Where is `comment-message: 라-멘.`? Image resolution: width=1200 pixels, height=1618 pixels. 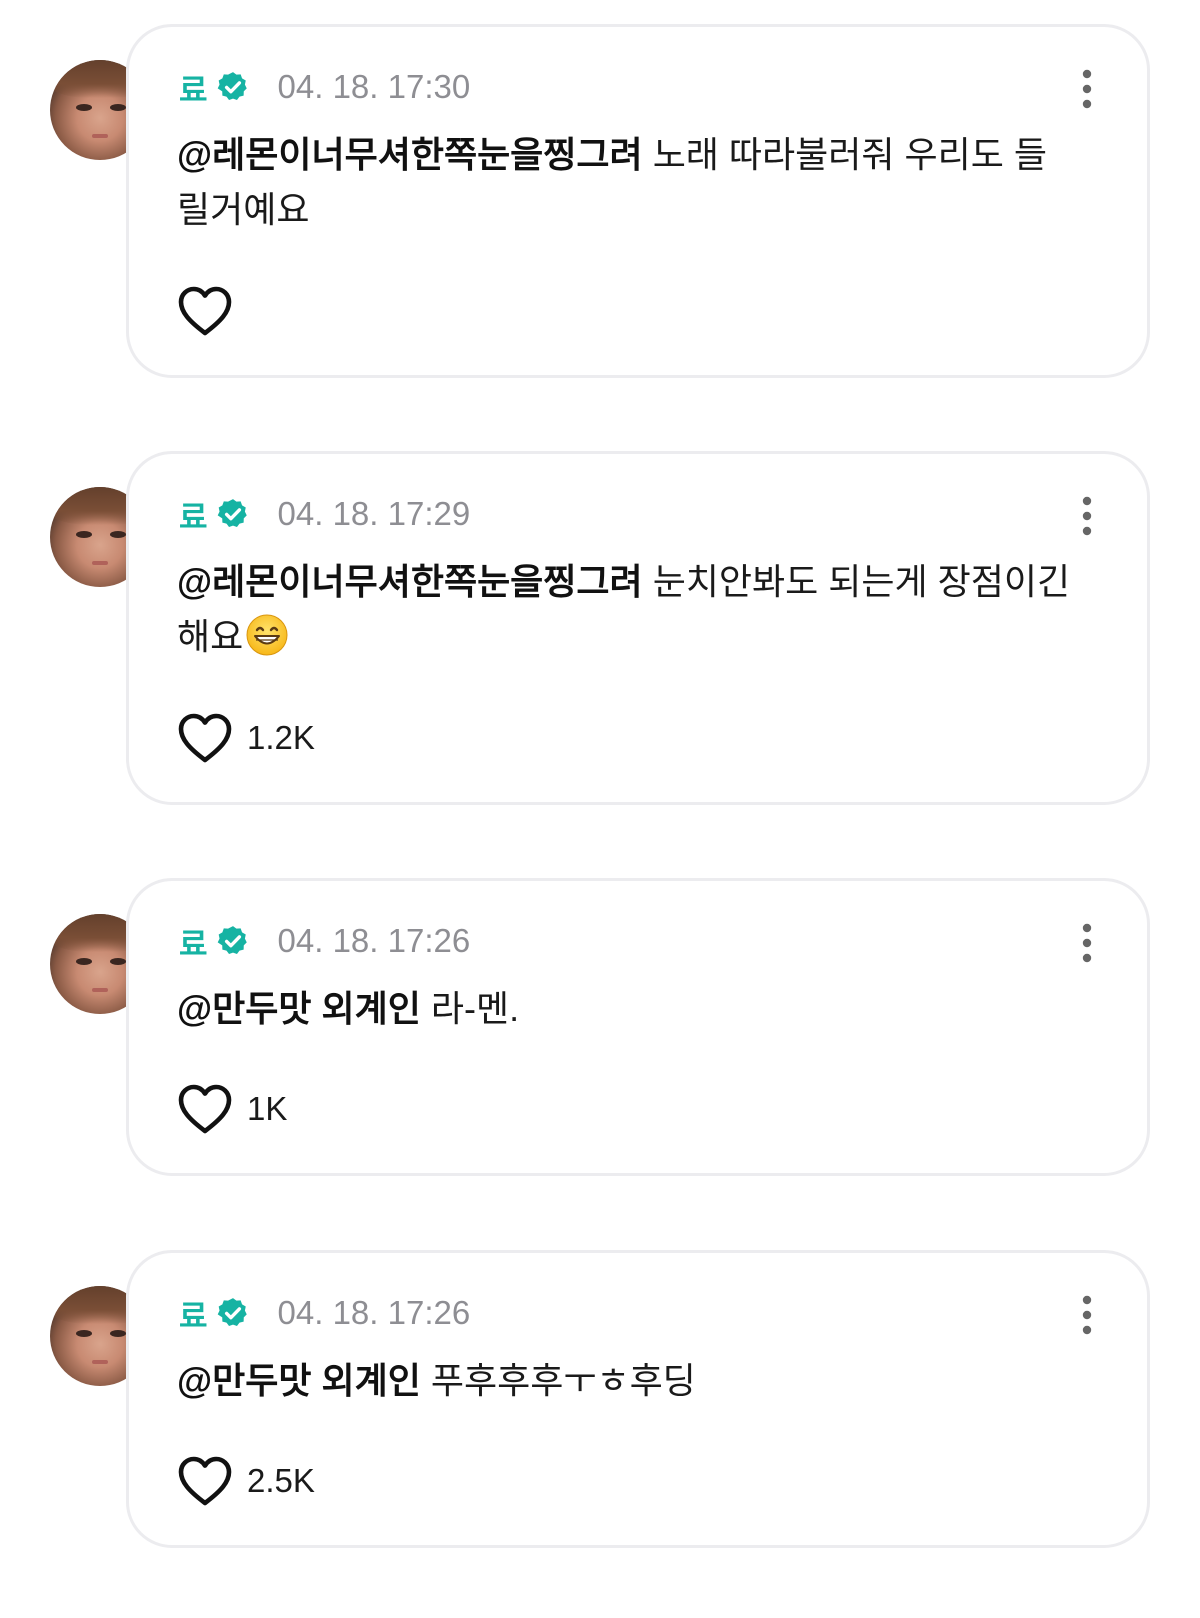
comment-message: 라-멘. is located at coordinates (475, 1008).